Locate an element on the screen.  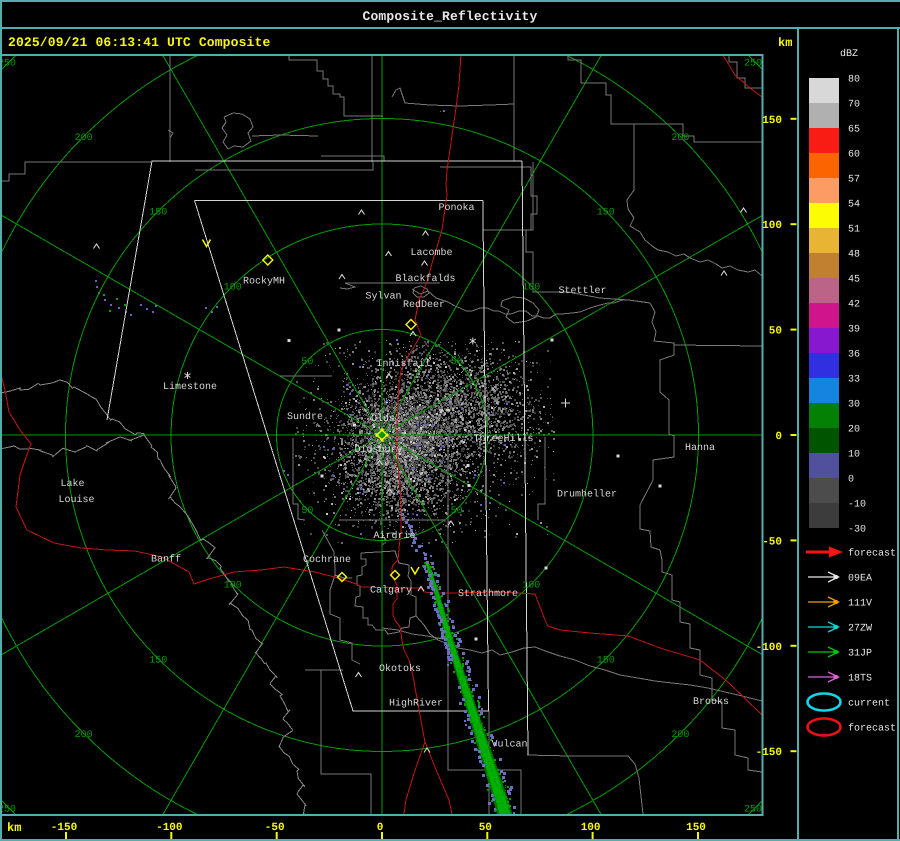
svg-text: Hanna is located at coordinates (700, 448).